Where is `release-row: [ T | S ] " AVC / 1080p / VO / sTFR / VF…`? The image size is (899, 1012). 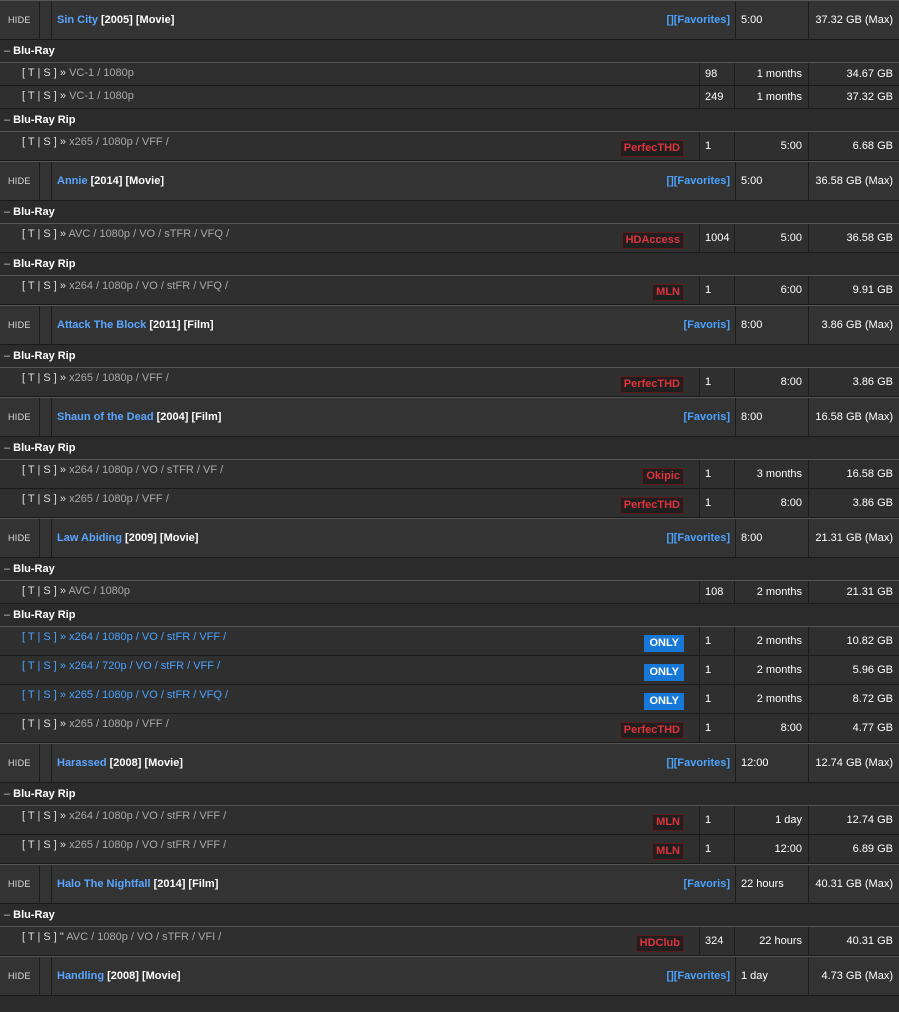
release-row: [ T | S ] " AVC / 1080p / VO / sTFR / VF… is located at coordinates (449, 941).